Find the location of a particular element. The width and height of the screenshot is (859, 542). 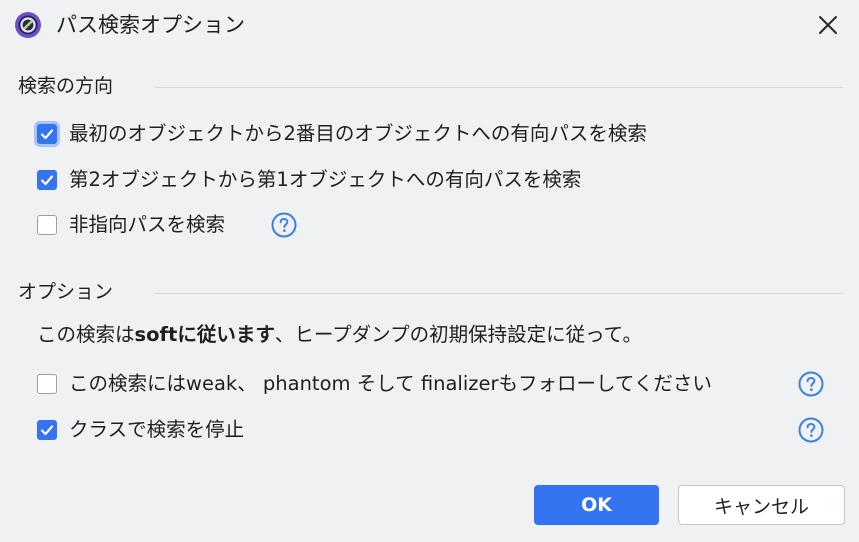

option-undirected: 非指向パスを検索 is located at coordinates (131, 225).